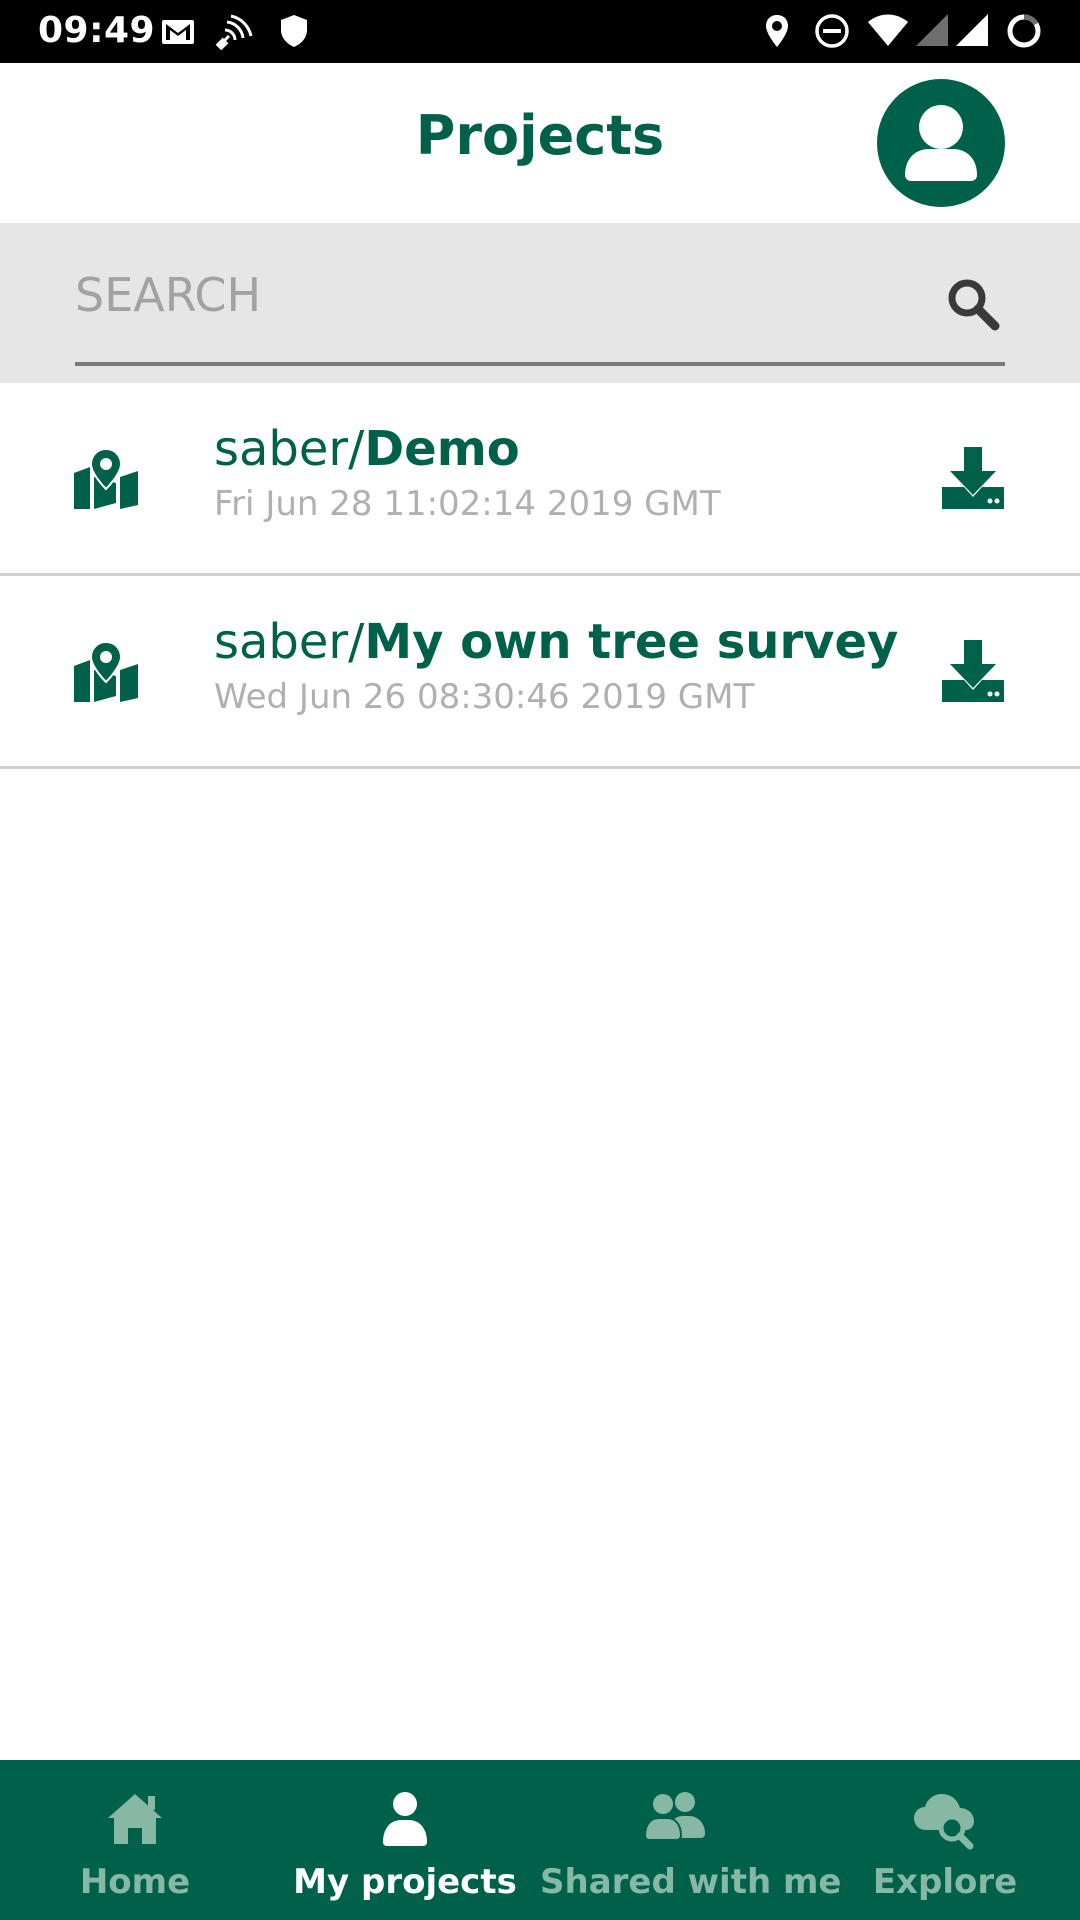 The width and height of the screenshot is (1080, 1920). What do you see at coordinates (442, 449) in the screenshot?
I see `project-name: Demo` at bounding box center [442, 449].